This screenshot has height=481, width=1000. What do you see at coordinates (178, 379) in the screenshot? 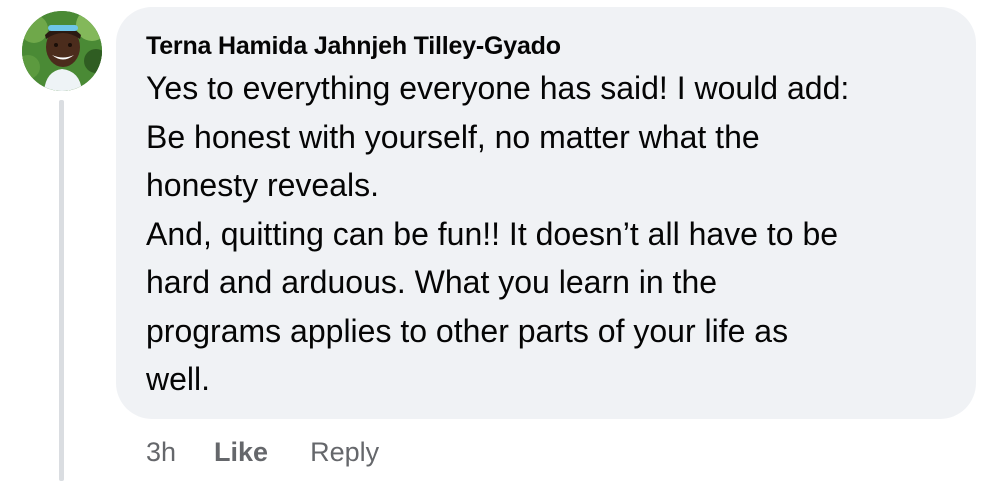
I see `comment-text-line: well.` at bounding box center [178, 379].